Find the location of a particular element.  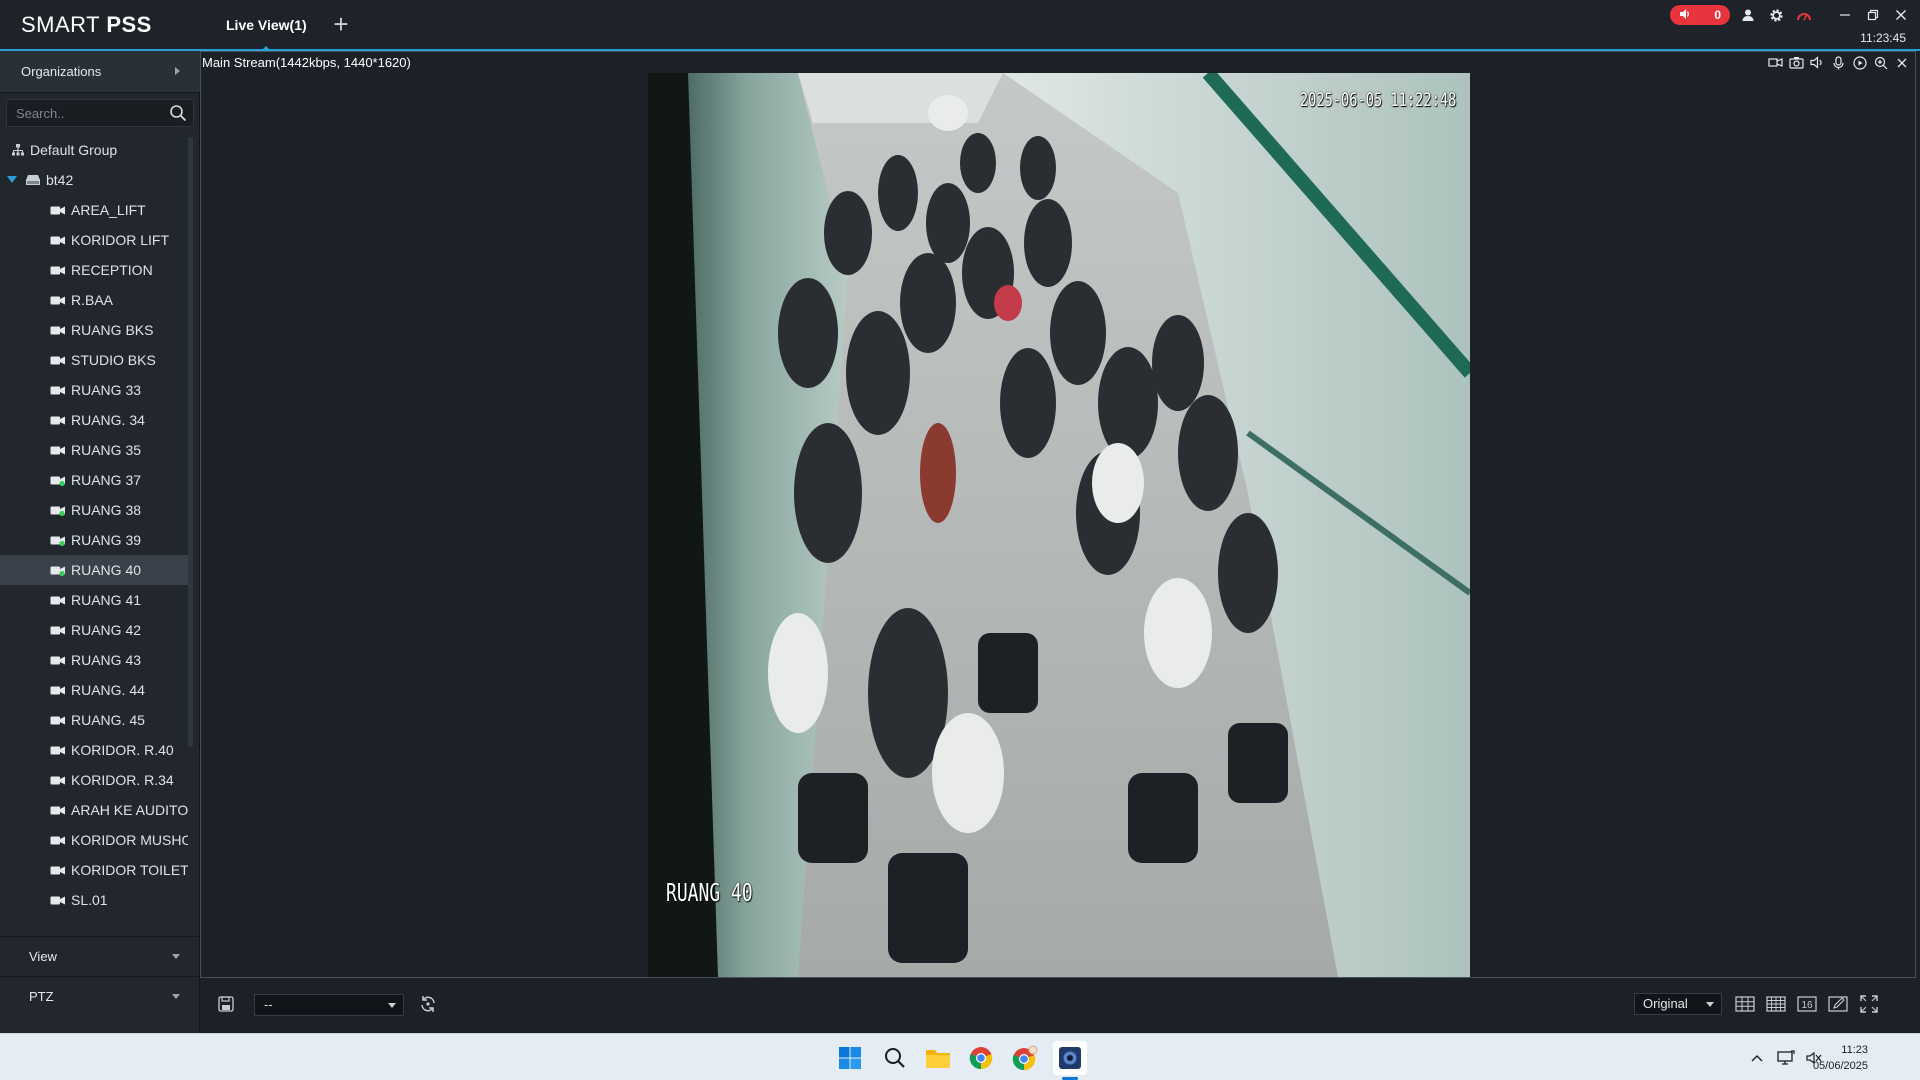

channel-label: RUANG 43 is located at coordinates (106, 660).